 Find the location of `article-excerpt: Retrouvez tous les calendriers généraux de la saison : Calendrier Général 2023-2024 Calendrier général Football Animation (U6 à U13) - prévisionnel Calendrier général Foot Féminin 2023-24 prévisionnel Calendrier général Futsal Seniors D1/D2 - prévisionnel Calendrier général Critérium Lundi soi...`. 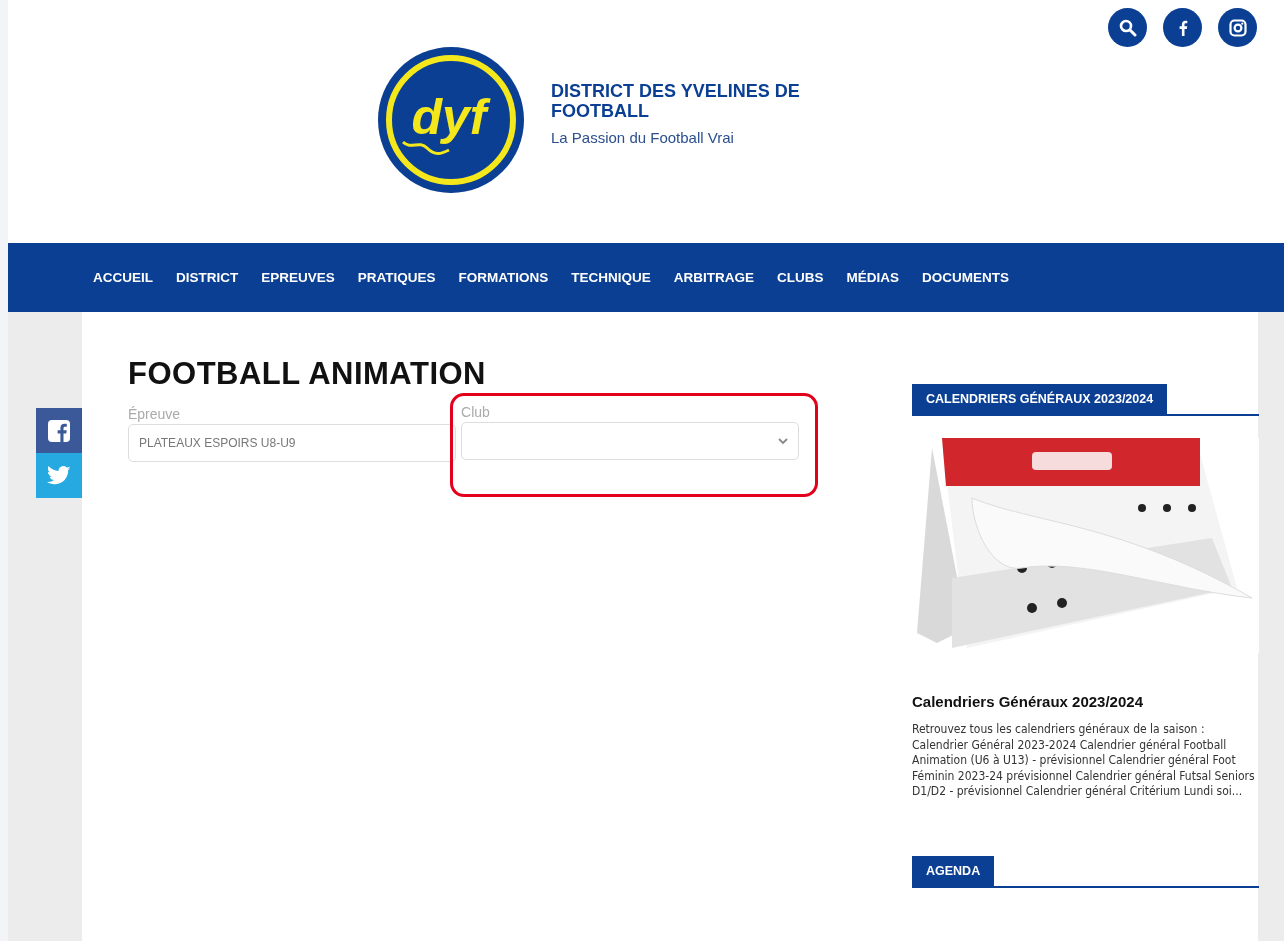

article-excerpt: Retrouvez tous les calendriers généraux de la saison : Calendrier Général 2023-2024 Calendrier général Football Animation (U6 à U13) - prévisionnel Calendrier général Foot Féminin 2023-24 prévisionnel Calendrier général Futsal Seniors D1/D2 - prévisionnel Calendrier général Critérium Lundi soi... is located at coordinates (1084, 761).